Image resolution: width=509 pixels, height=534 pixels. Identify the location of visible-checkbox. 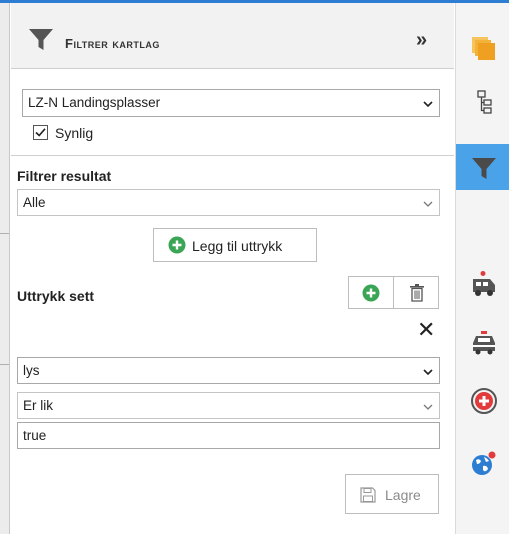
(40, 132).